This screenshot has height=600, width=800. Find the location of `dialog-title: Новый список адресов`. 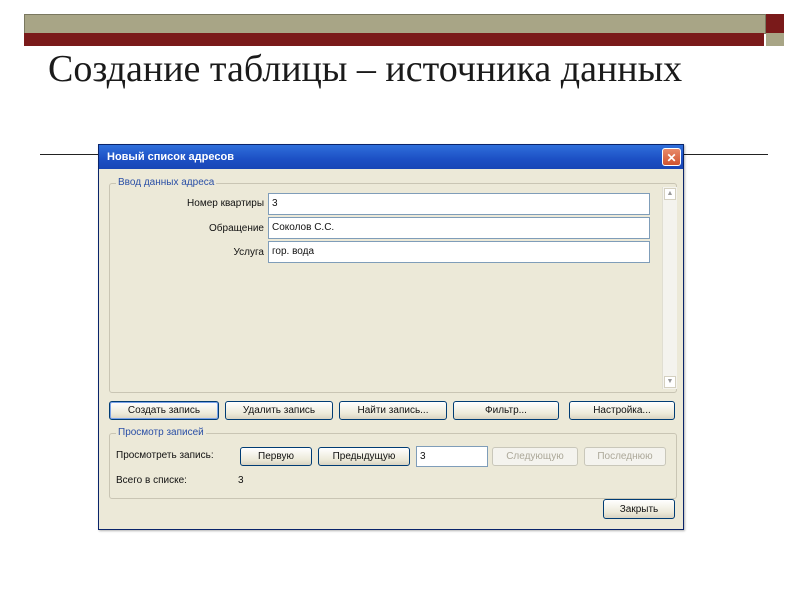

dialog-title: Новый список адресов is located at coordinates (170, 157).